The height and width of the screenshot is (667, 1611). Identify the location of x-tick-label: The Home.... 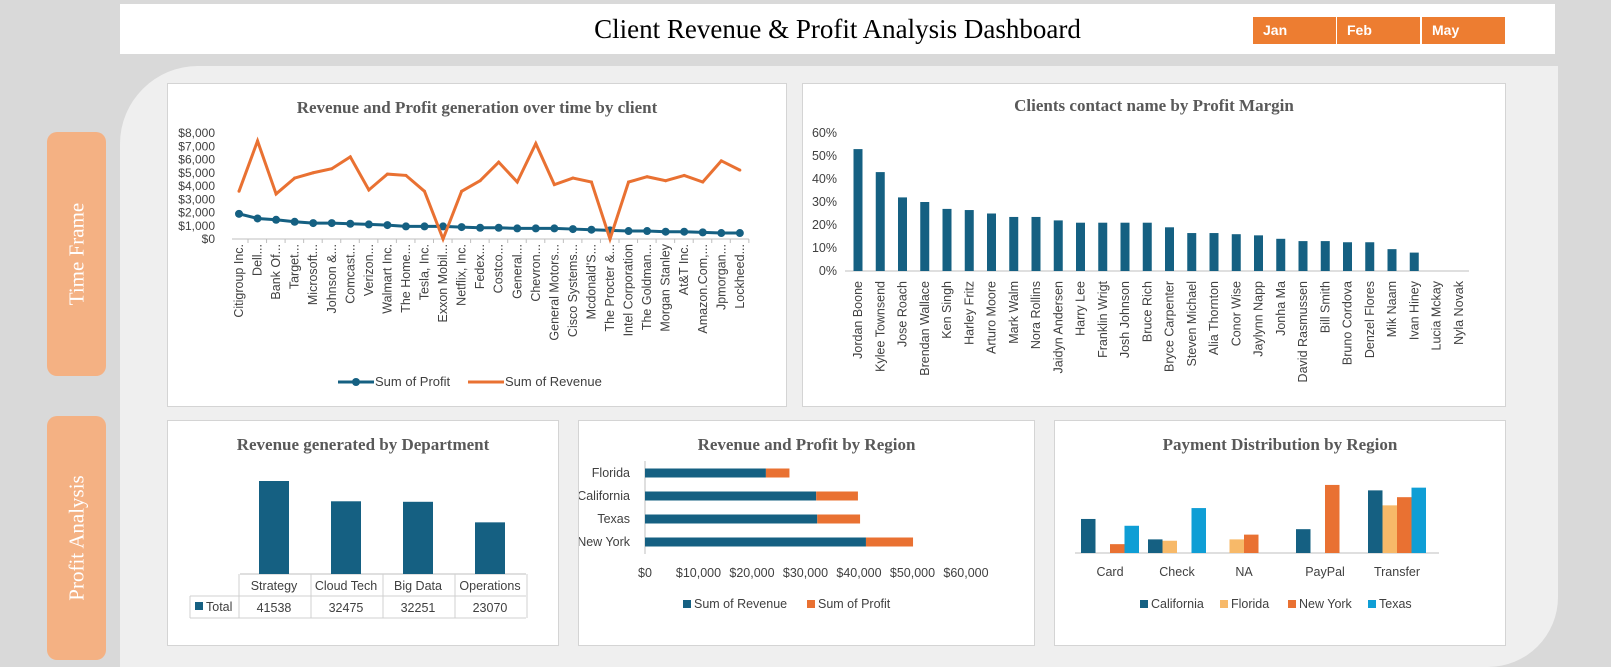
(406, 278).